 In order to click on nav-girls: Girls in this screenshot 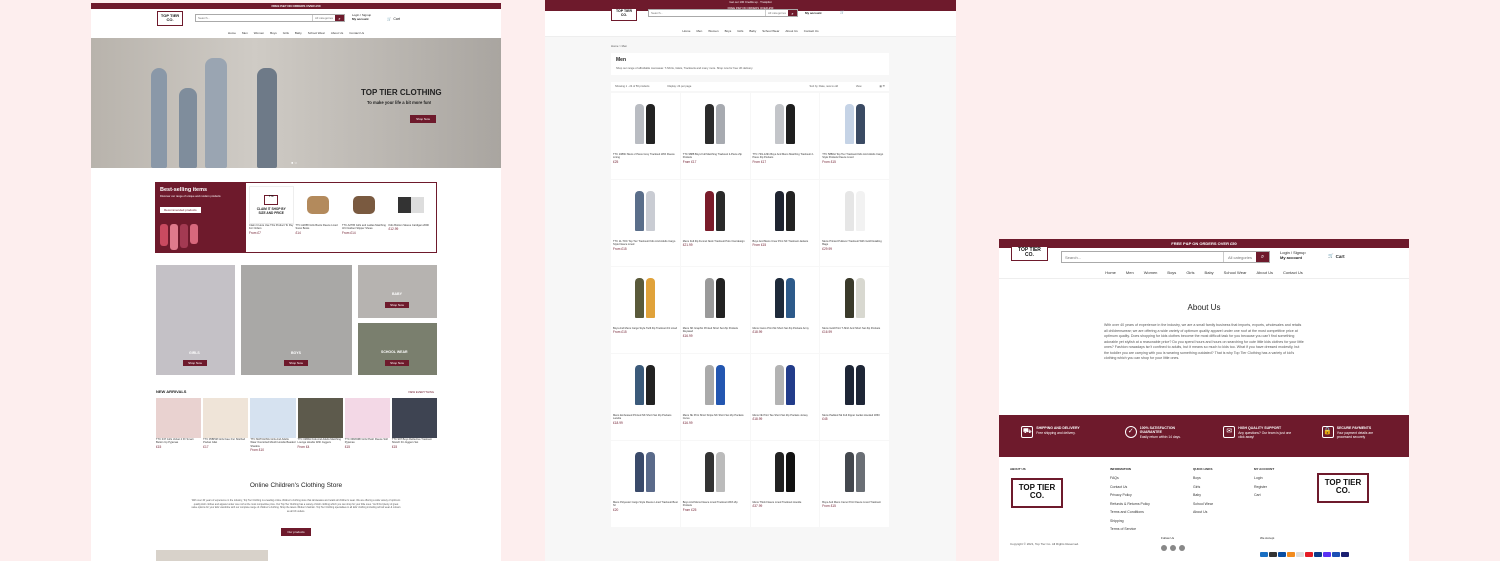, I will do `click(286, 33)`.